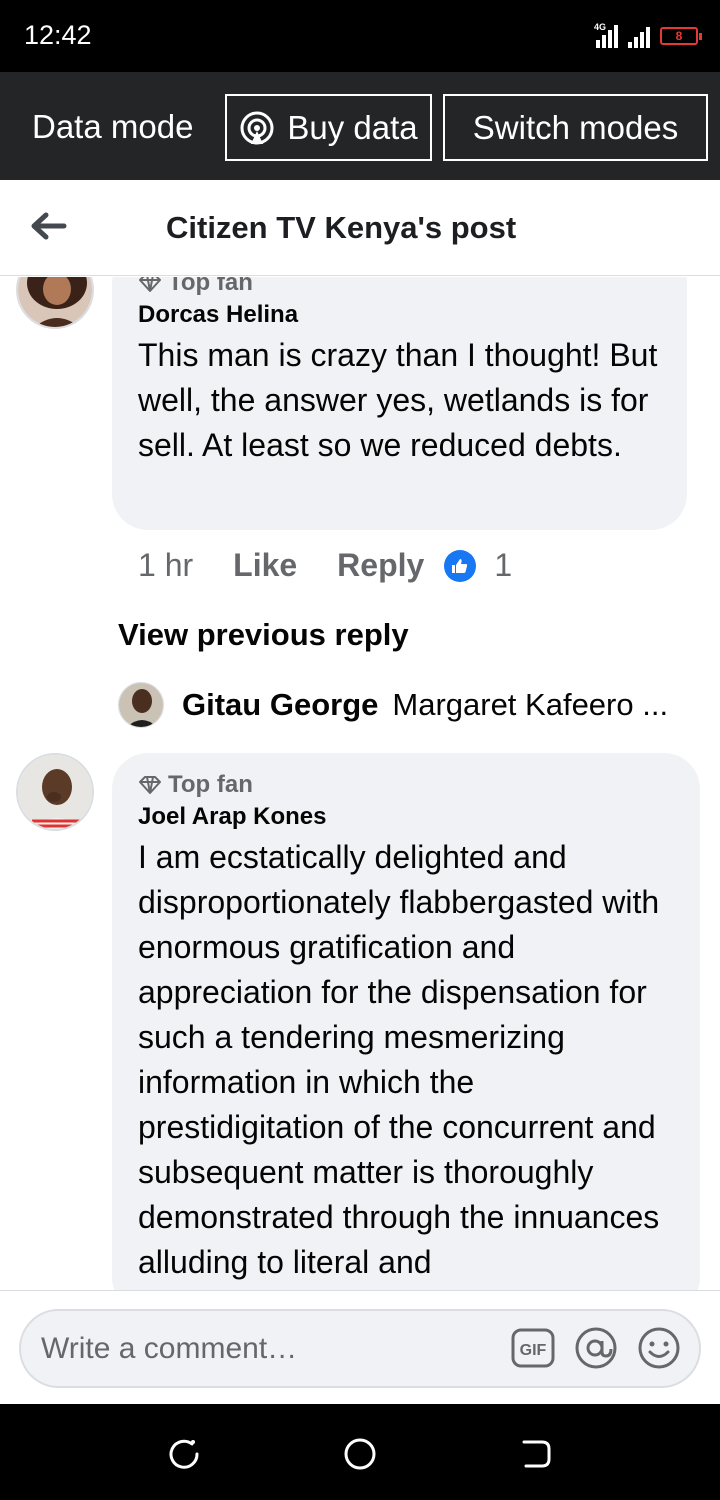  I want to click on buy-data-button: Buy data, so click(328, 127).